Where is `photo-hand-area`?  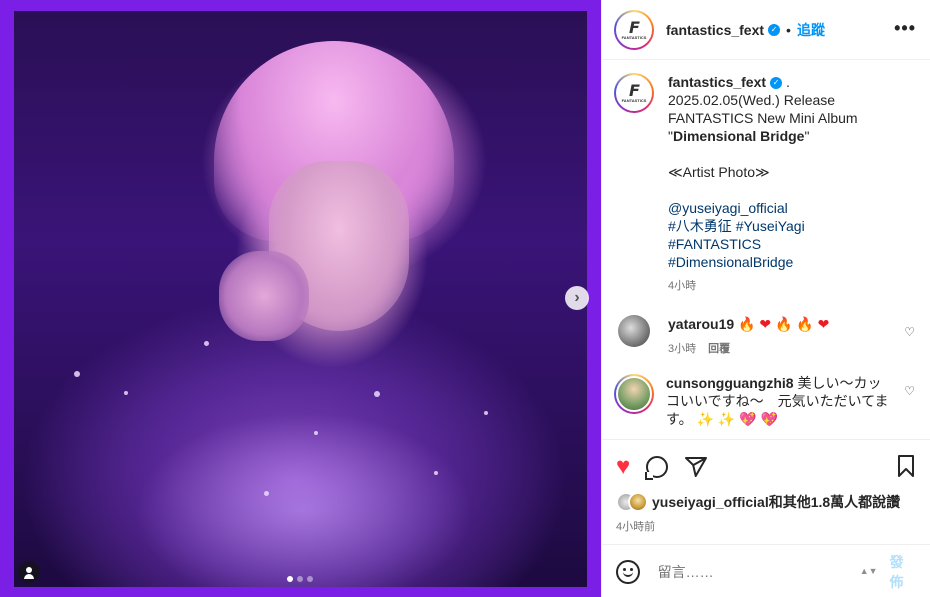 photo-hand-area is located at coordinates (264, 296).